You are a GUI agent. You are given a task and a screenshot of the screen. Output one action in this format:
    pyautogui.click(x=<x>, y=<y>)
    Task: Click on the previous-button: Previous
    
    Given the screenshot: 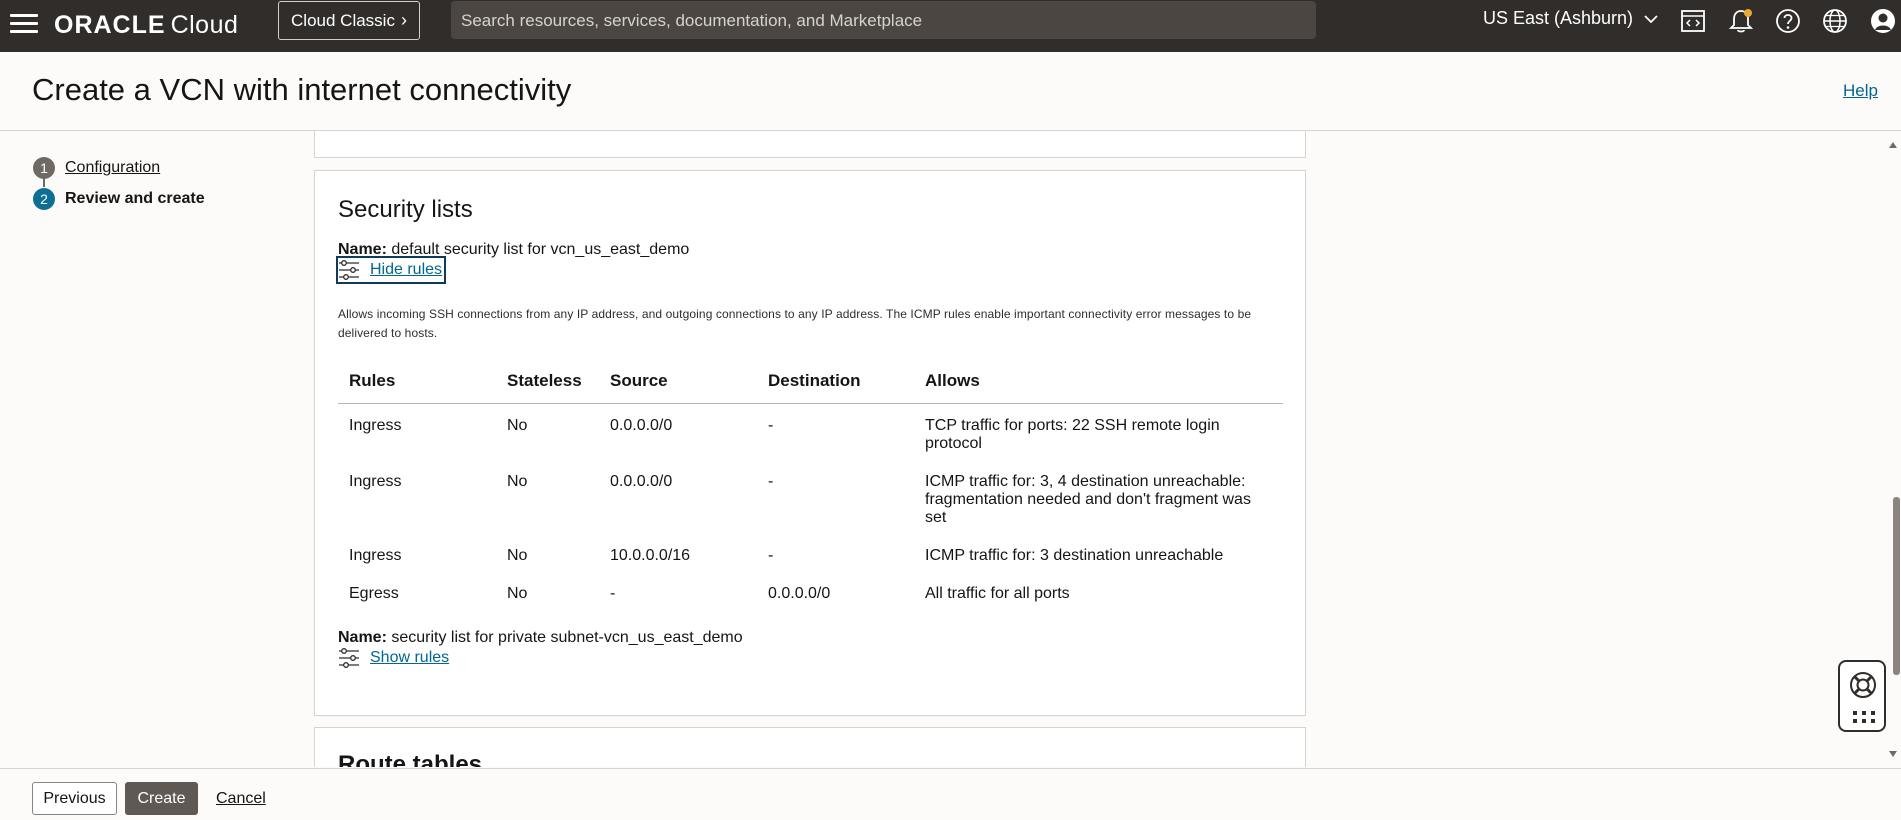 What is the action you would take?
    pyautogui.click(x=74, y=798)
    